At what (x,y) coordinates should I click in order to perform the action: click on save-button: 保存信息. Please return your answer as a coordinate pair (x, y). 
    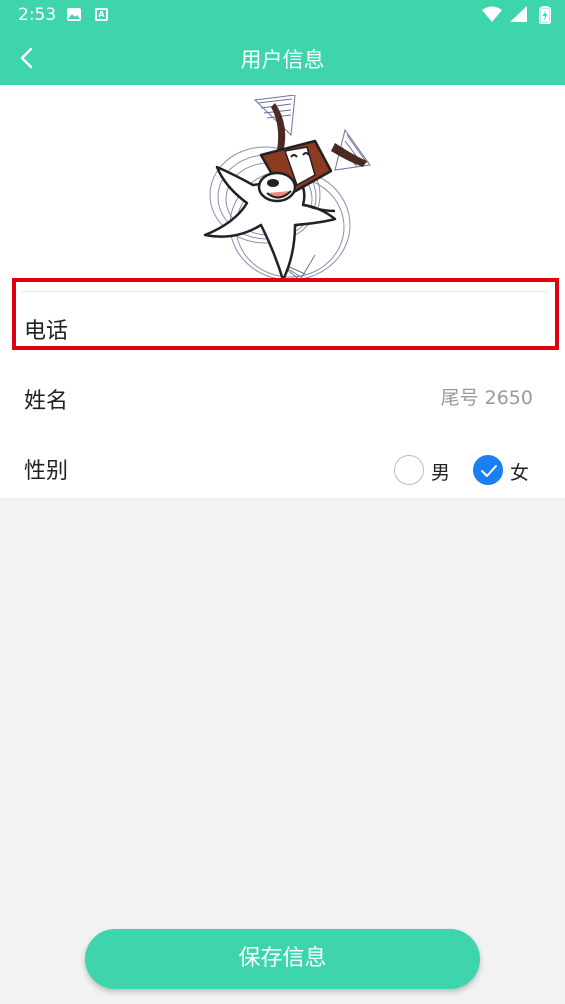
    Looking at the image, I should click on (282, 959).